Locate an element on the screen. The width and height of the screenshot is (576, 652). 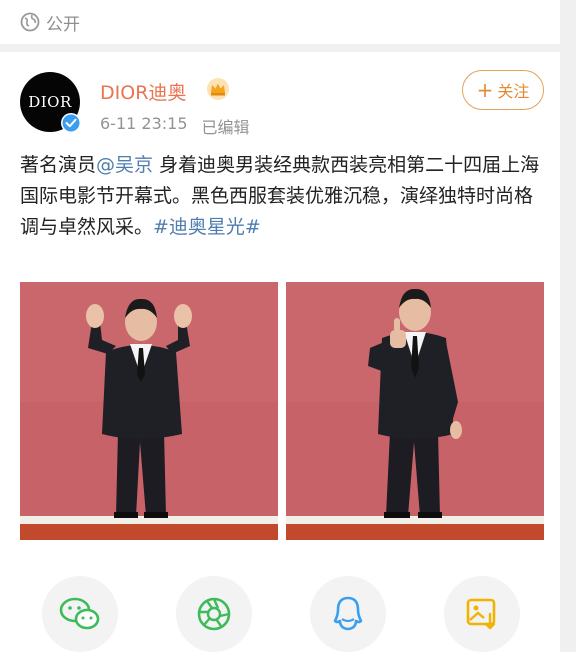
plus-icon: + is located at coordinates (485, 90).